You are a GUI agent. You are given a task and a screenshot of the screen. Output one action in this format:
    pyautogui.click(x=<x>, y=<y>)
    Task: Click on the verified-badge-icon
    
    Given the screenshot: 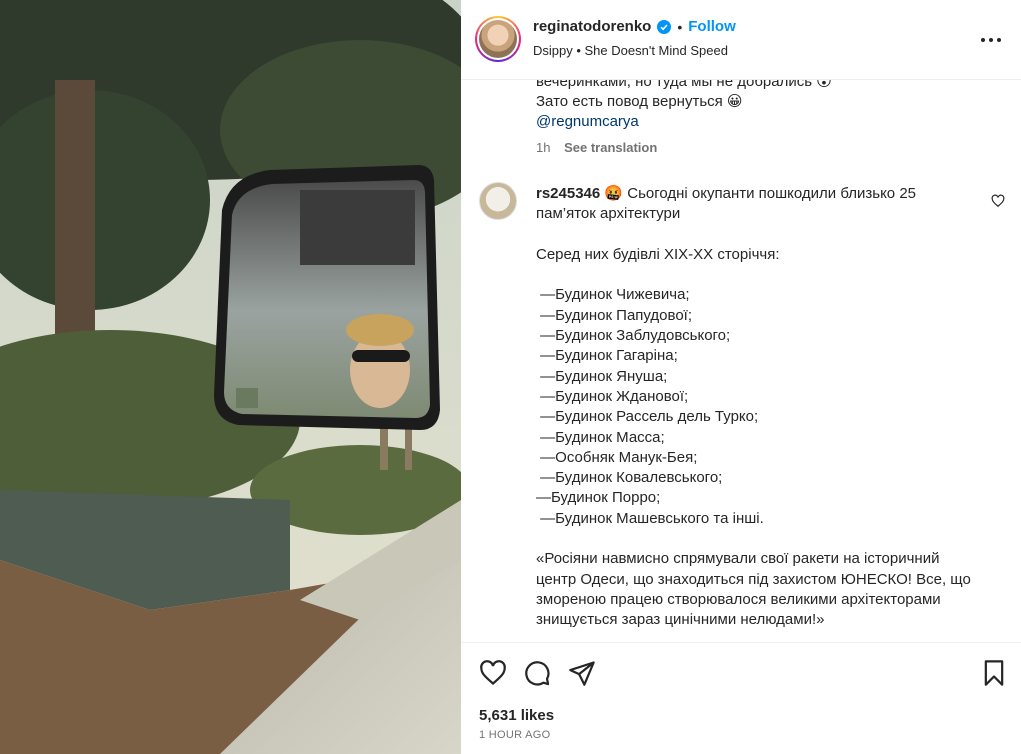 What is the action you would take?
    pyautogui.click(x=664, y=26)
    